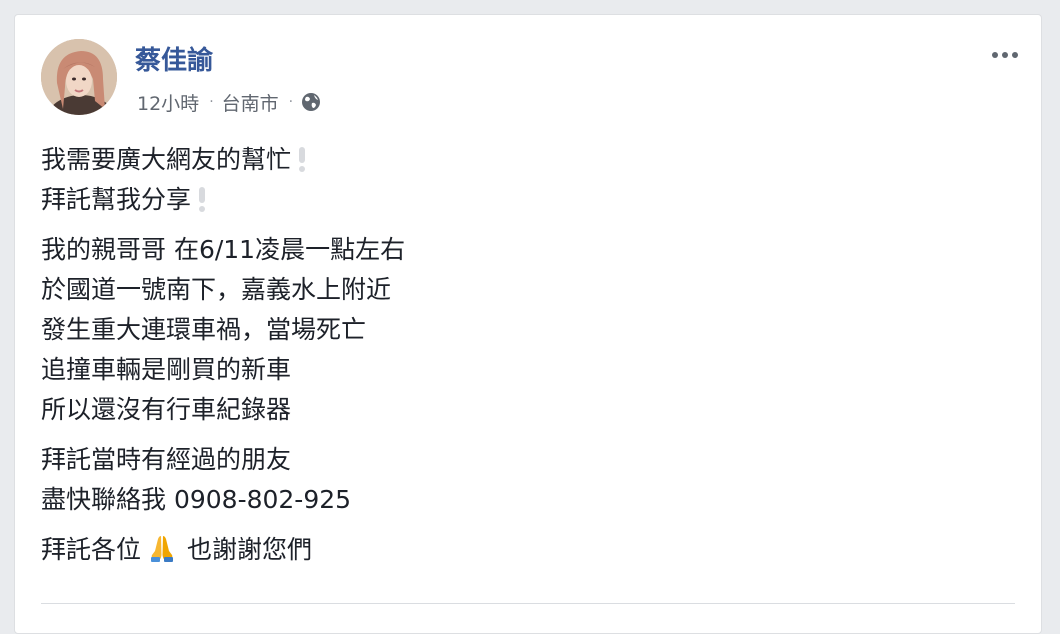 Image resolution: width=1060 pixels, height=634 pixels. Describe the element at coordinates (168, 102) in the screenshot. I see `timestamp-link: 12小時` at that location.